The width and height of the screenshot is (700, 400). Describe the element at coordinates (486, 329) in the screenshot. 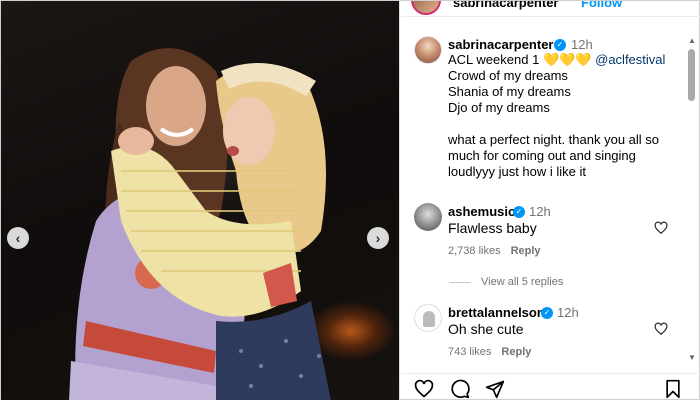

I see `comment-text: Oh she cute` at that location.